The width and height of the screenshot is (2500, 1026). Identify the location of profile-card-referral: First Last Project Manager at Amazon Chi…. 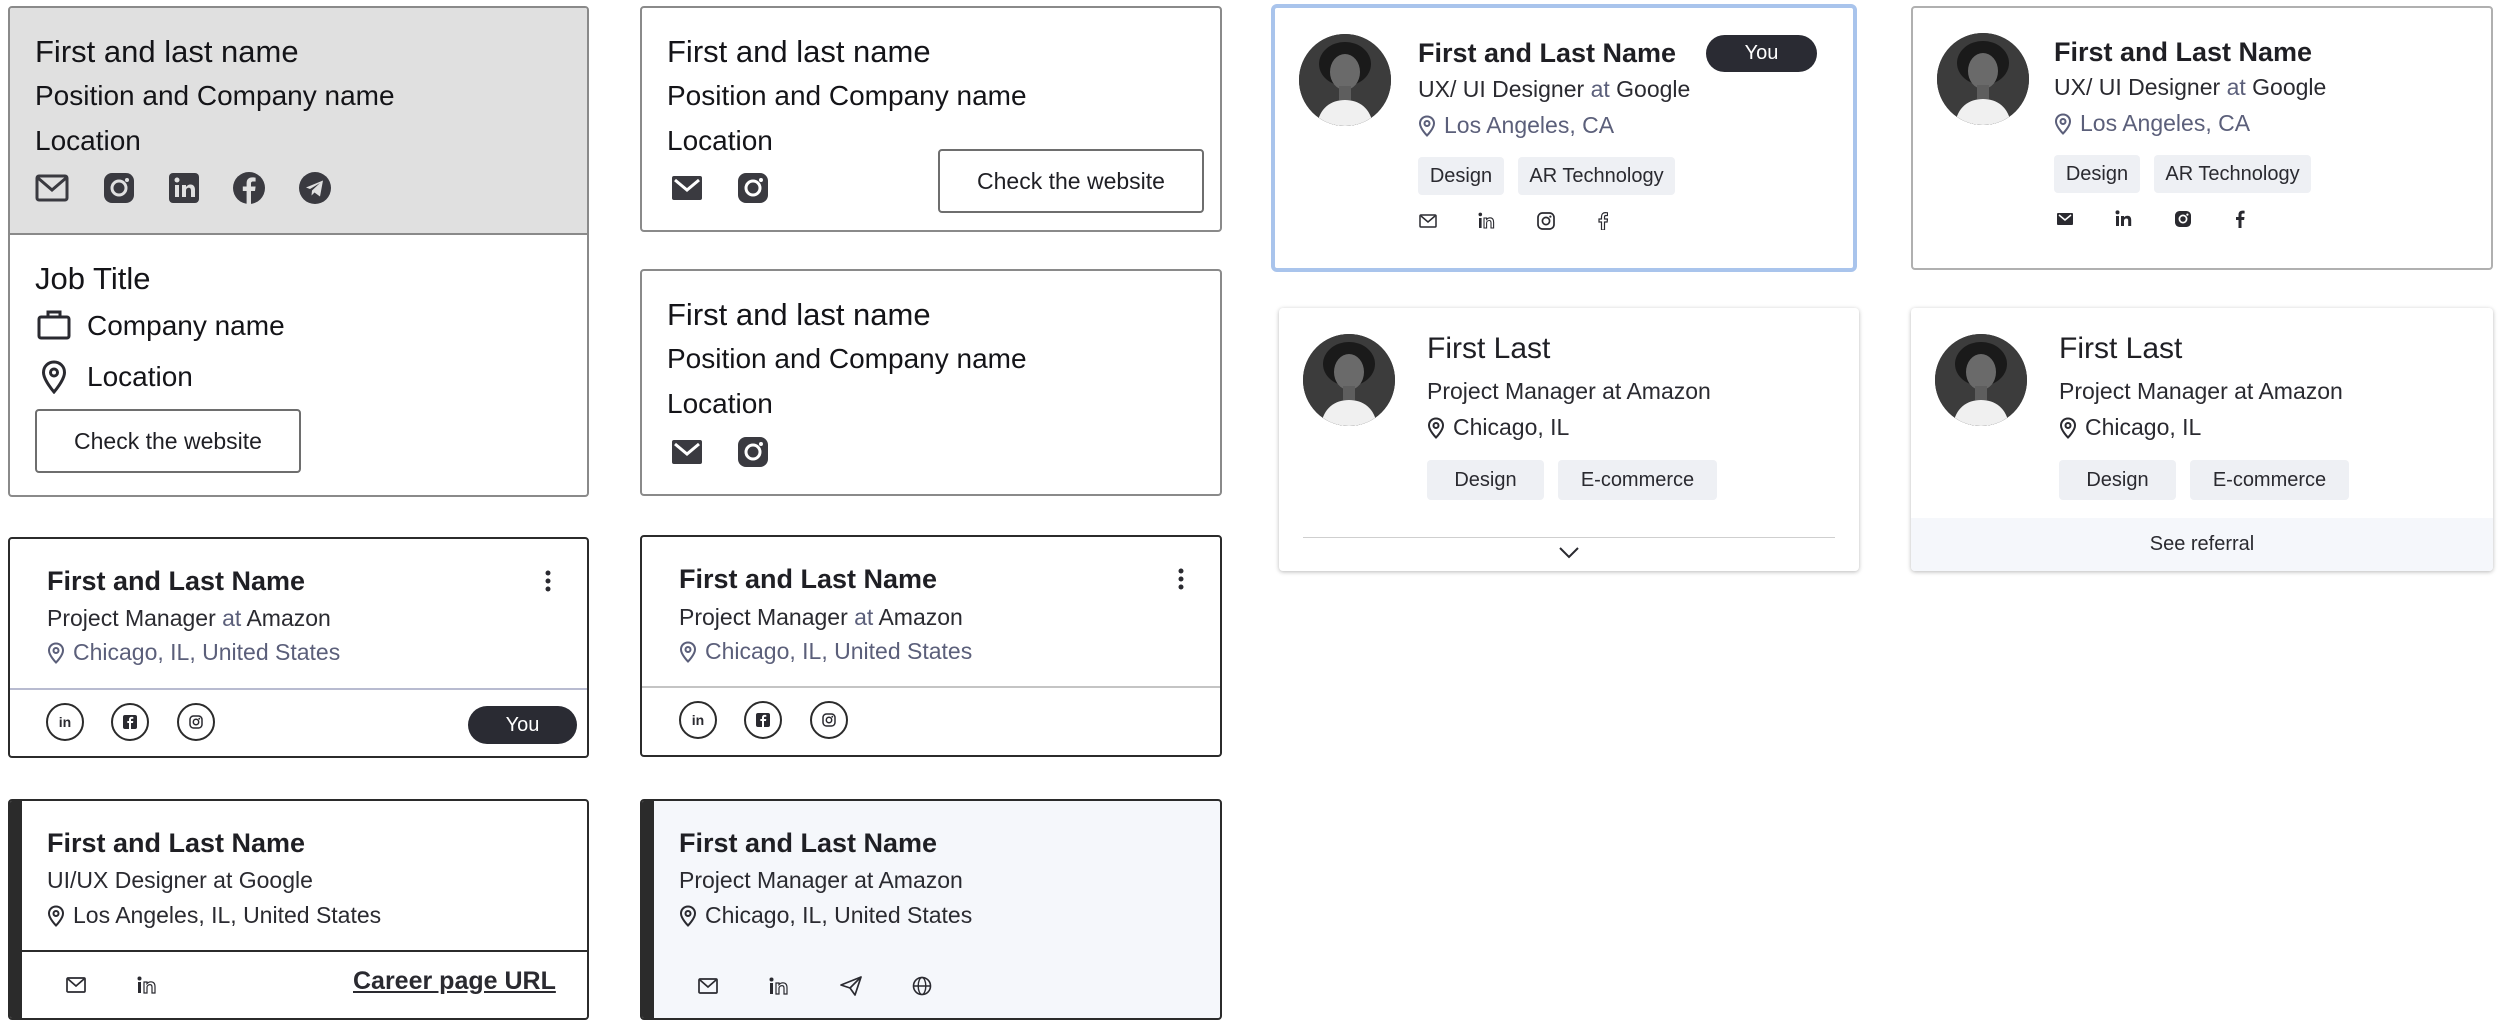
(2202, 439).